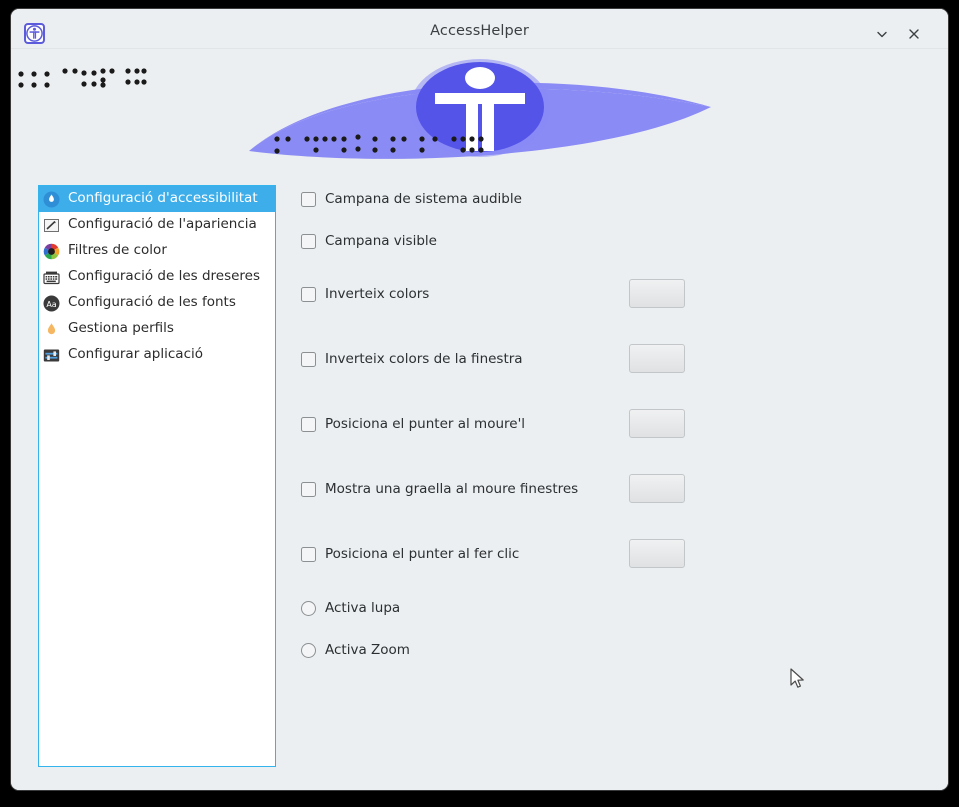 The width and height of the screenshot is (959, 807). Describe the element at coordinates (377, 294) in the screenshot. I see `option-label: Inverteix colors` at that location.